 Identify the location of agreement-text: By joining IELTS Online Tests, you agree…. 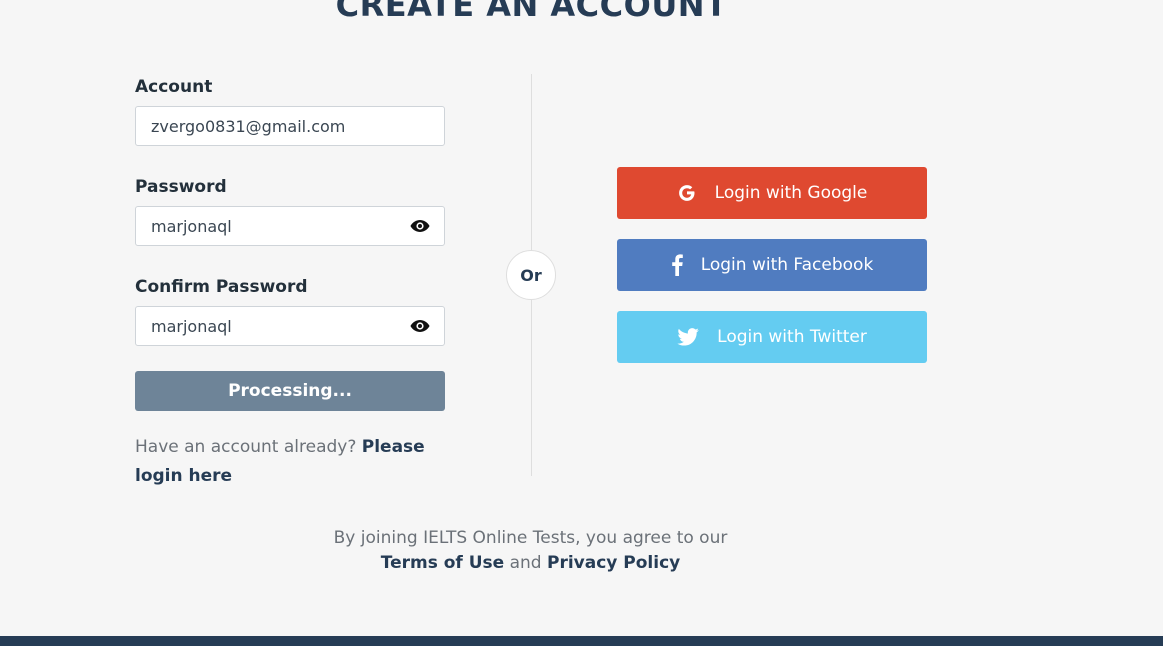
(530, 538).